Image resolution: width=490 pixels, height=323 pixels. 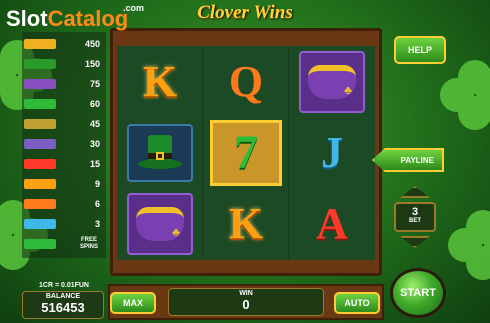 I want to click on win-label: WIN, so click(x=246, y=293).